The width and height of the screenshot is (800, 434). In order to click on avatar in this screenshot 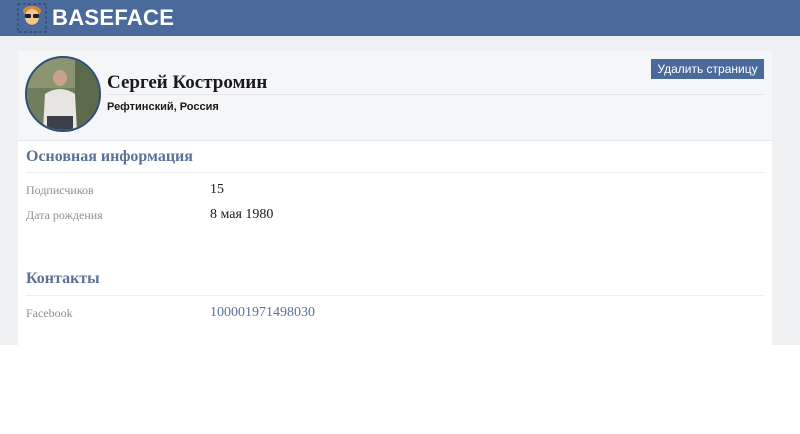, I will do `click(63, 94)`.